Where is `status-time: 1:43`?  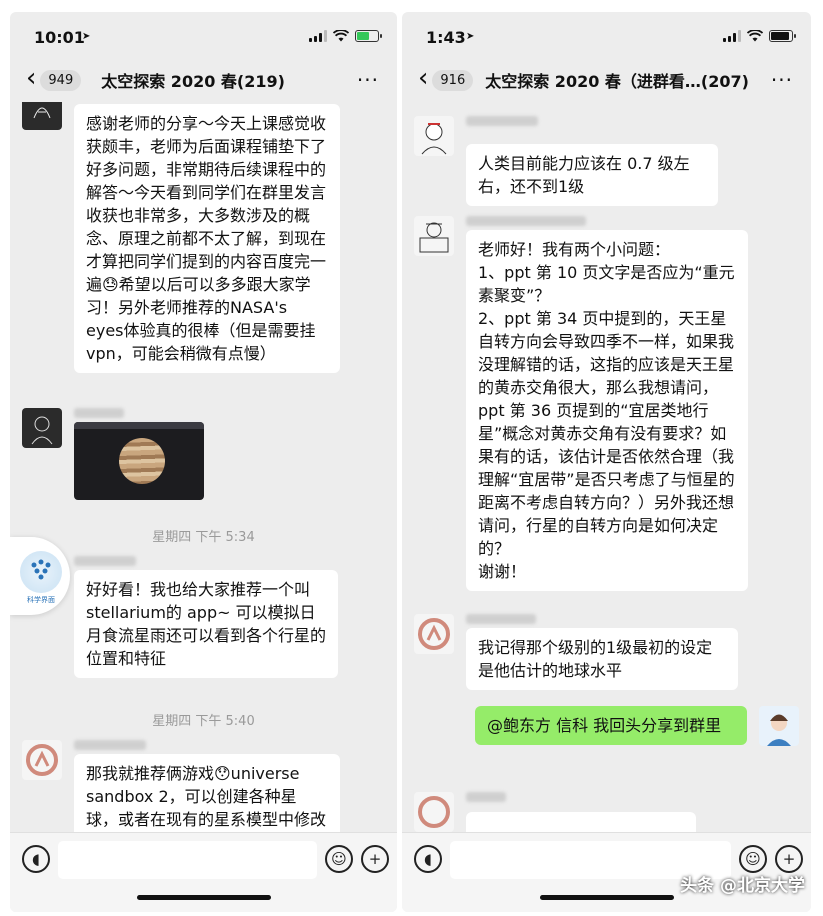
status-time: 1:43 is located at coordinates (446, 37).